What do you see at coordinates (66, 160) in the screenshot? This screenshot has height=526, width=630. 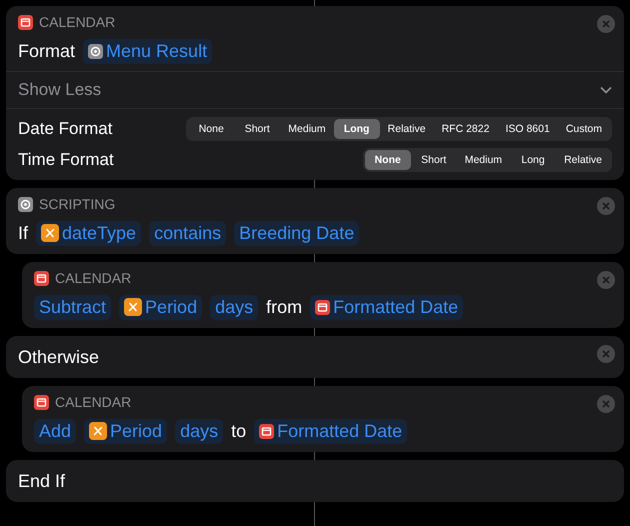 I see `option-label: Time Format` at bounding box center [66, 160].